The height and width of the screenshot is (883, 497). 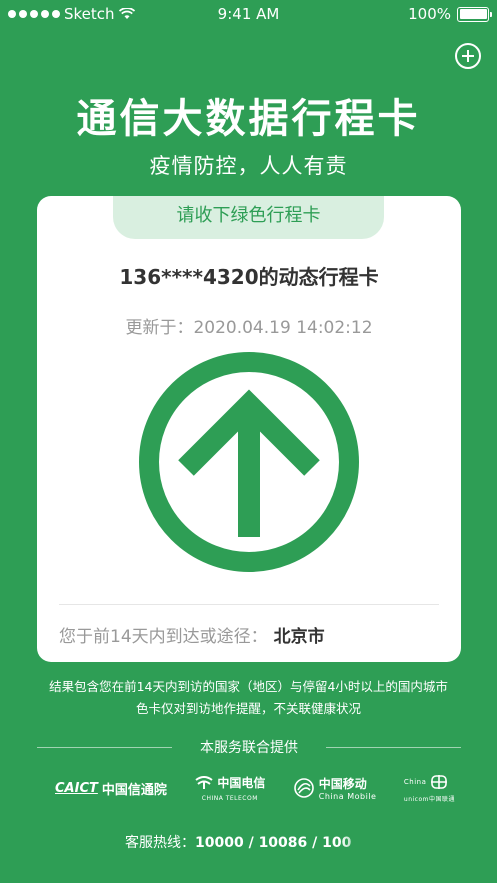 What do you see at coordinates (248, 708) in the screenshot?
I see `note-line-2: 色卡仅对到访地作提醒，不关联健康状况` at bounding box center [248, 708].